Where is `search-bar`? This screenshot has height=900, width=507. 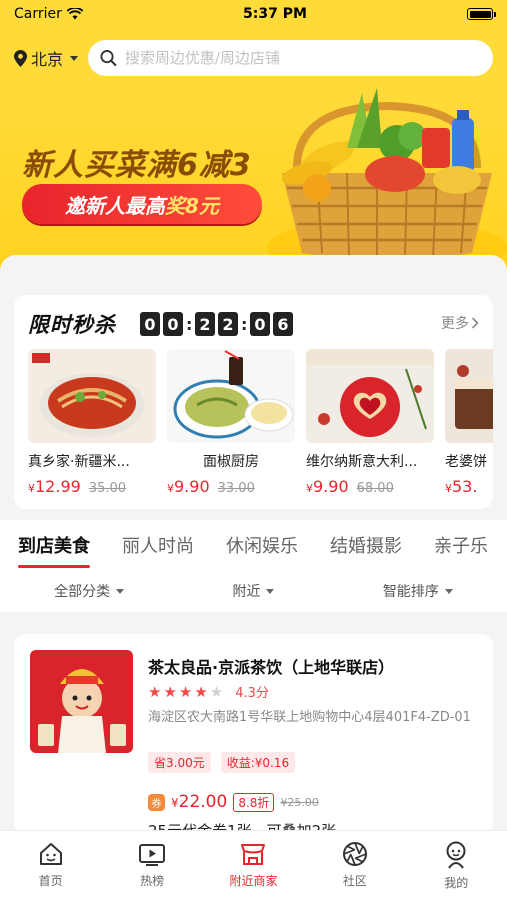
search-bar is located at coordinates (290, 58).